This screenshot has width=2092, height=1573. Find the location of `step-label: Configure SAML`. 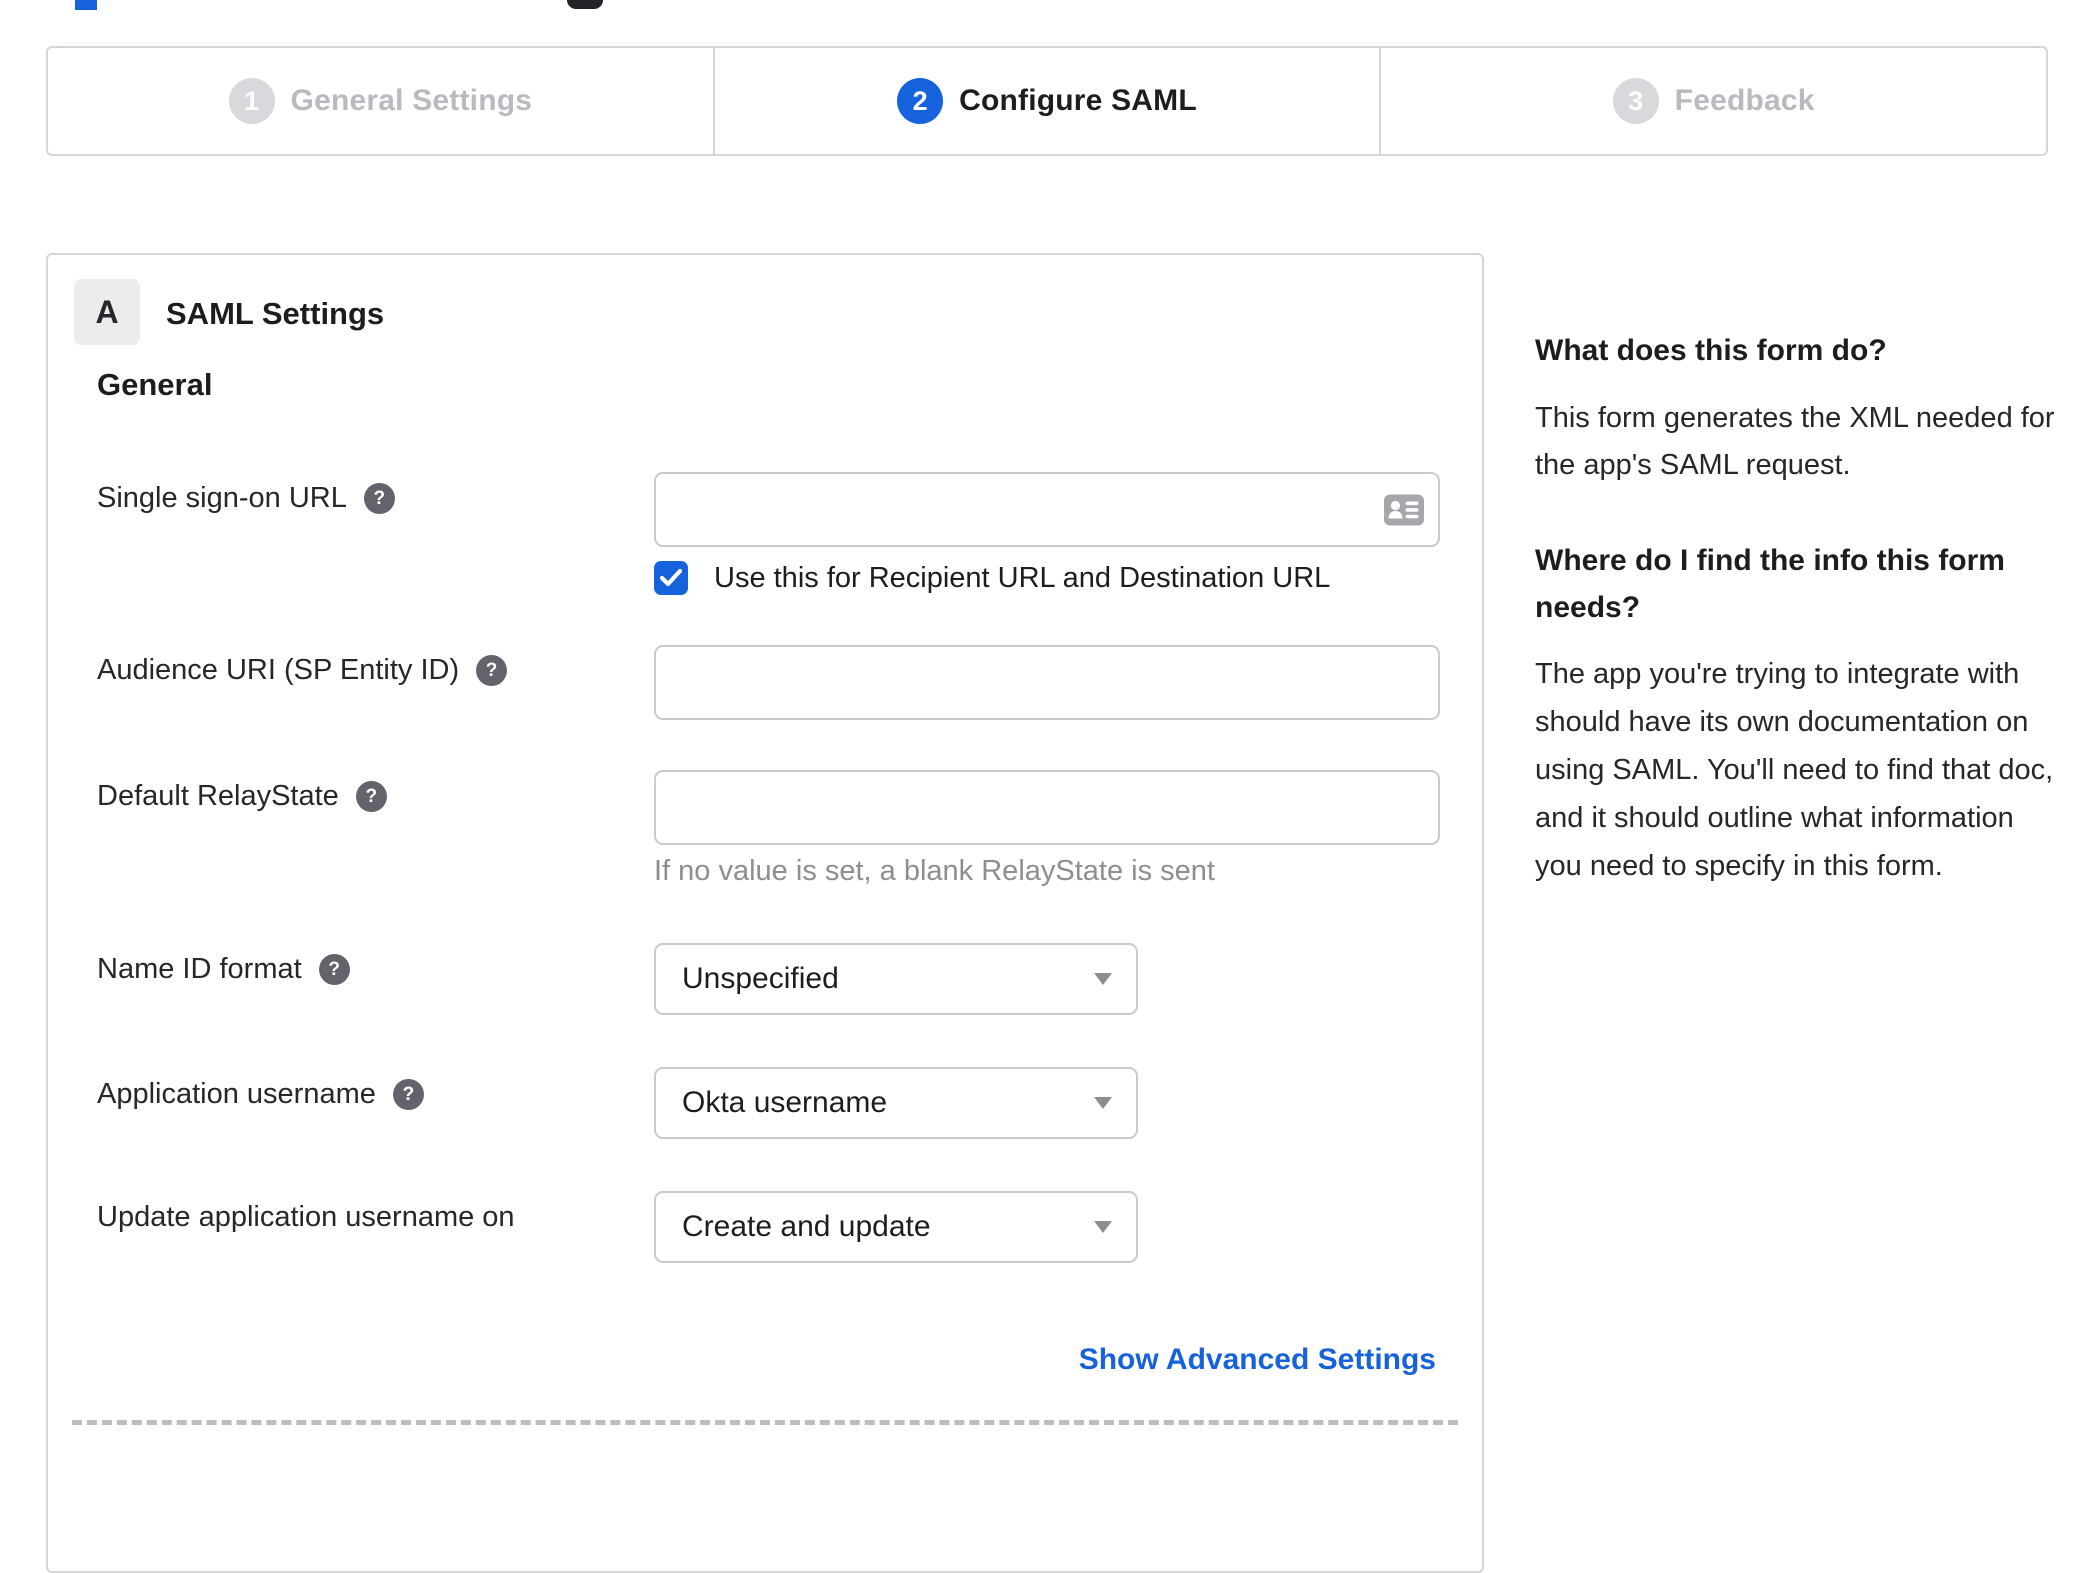

step-label: Configure SAML is located at coordinates (1078, 100).